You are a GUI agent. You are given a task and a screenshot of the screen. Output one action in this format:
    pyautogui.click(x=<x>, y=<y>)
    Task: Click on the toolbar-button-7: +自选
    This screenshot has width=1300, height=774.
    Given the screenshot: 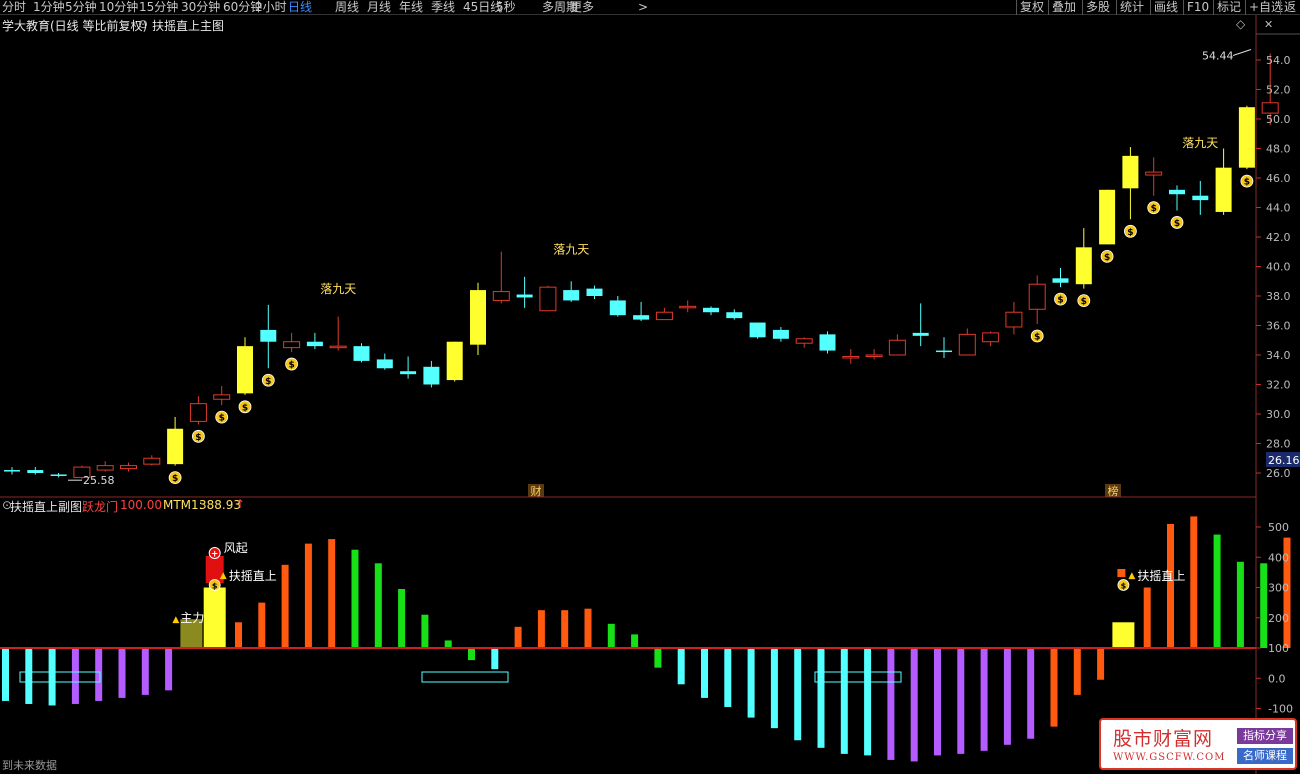 What is the action you would take?
    pyautogui.click(x=1266, y=7)
    